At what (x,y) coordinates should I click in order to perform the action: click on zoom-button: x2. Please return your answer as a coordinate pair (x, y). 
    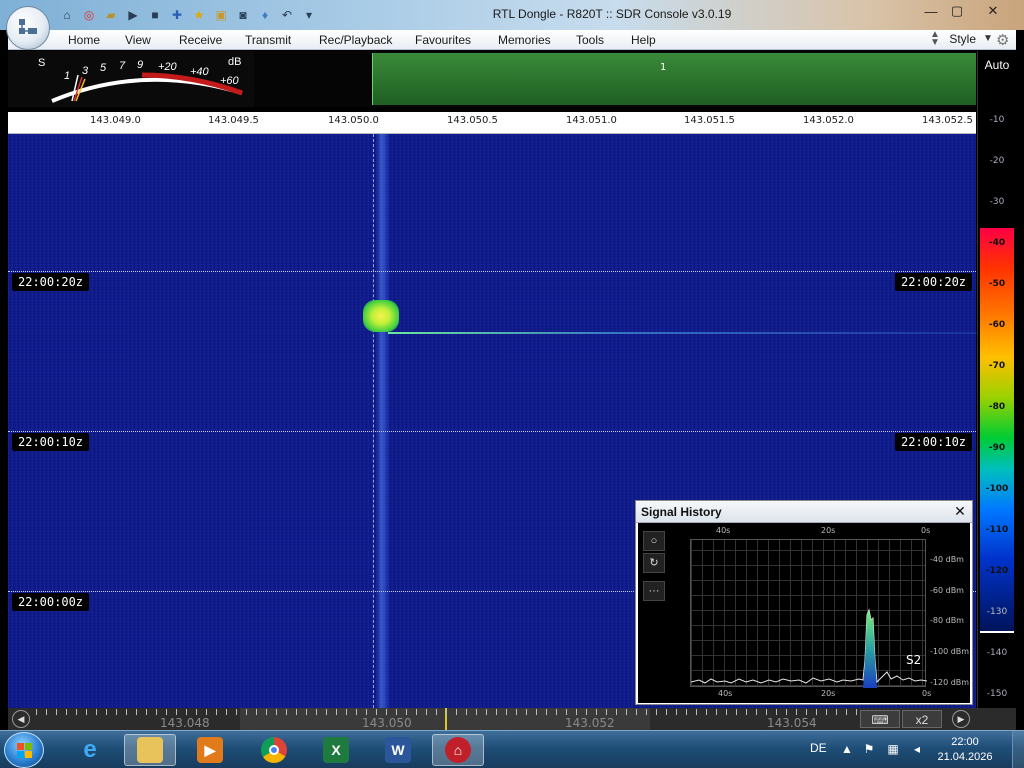
    Looking at the image, I should click on (922, 719).